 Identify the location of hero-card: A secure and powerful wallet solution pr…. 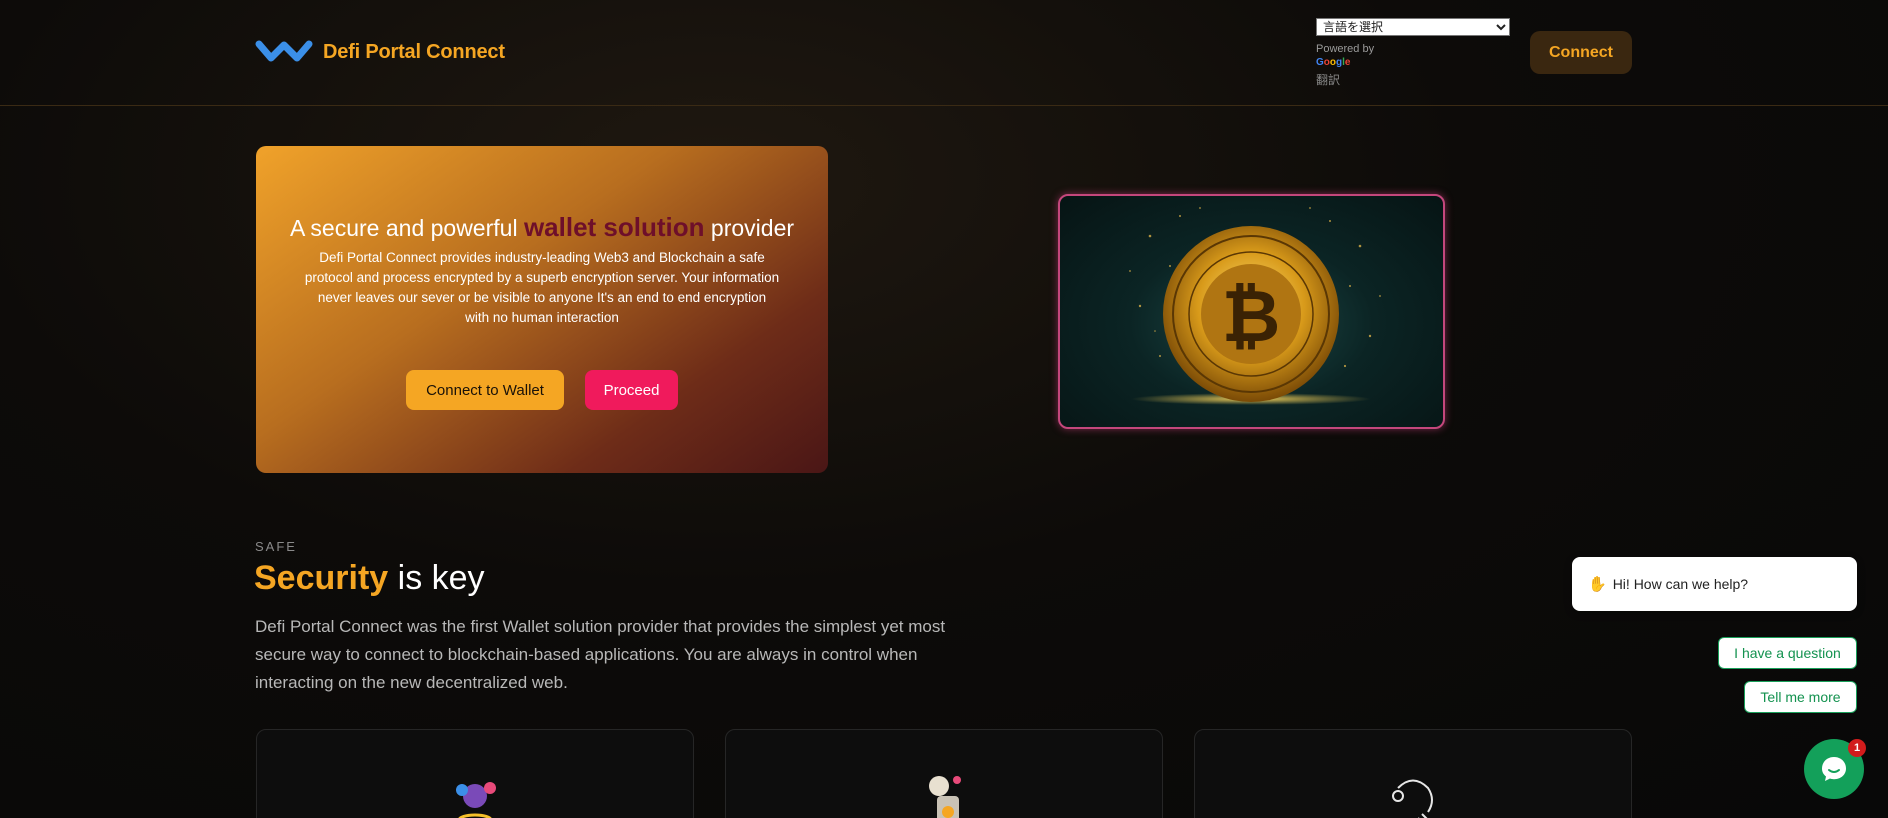
(542, 309).